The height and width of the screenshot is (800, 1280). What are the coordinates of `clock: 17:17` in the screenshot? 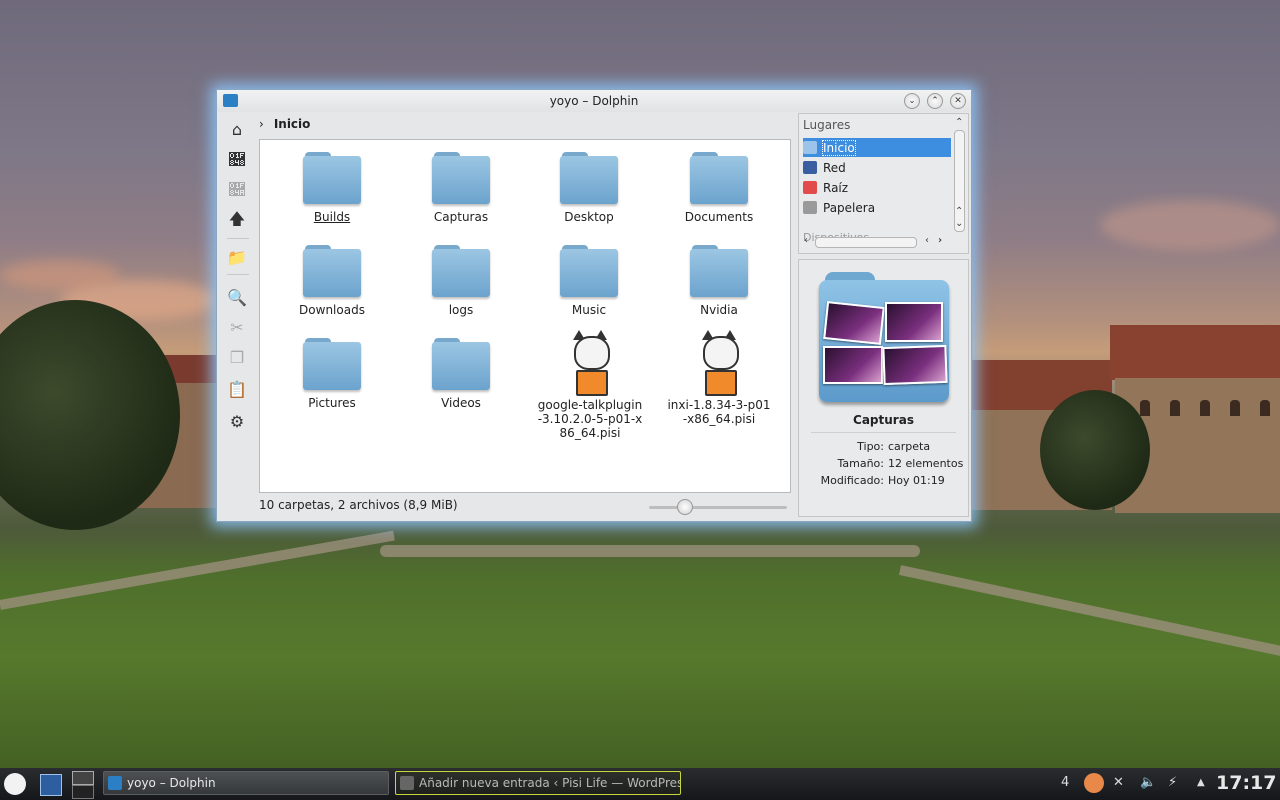 It's located at (1246, 783).